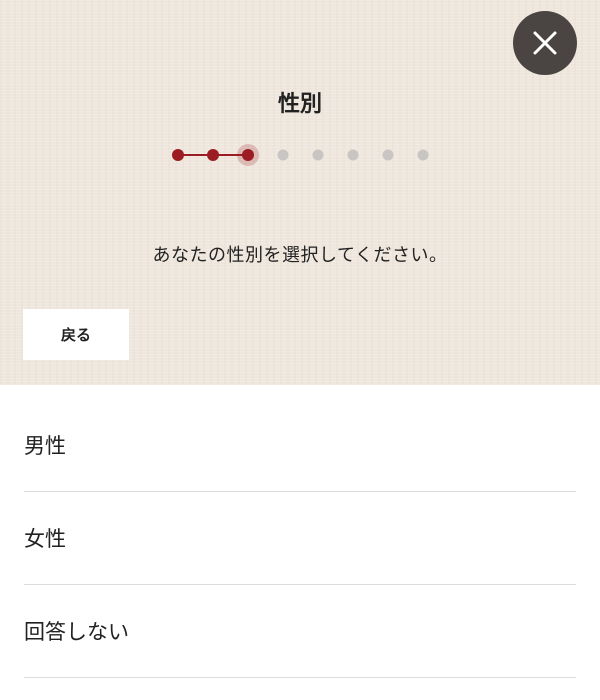  I want to click on progress-dot-current, so click(248, 155).